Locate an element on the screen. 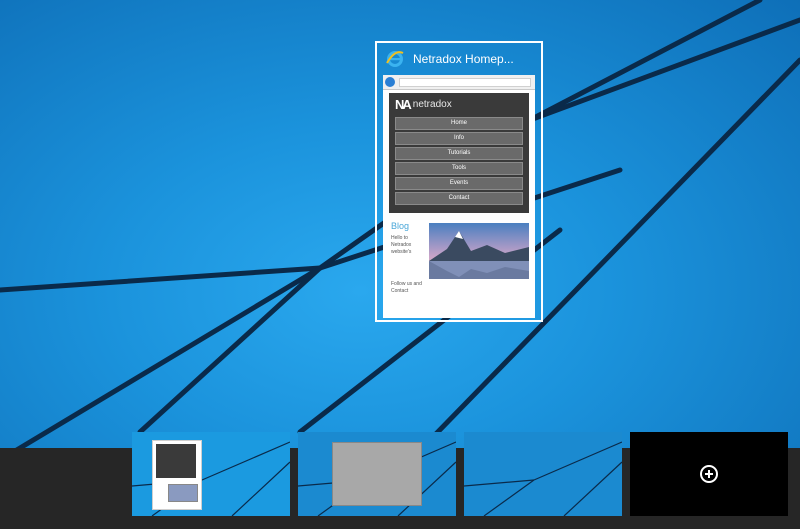  site-nav-item: Tools is located at coordinates (459, 168).